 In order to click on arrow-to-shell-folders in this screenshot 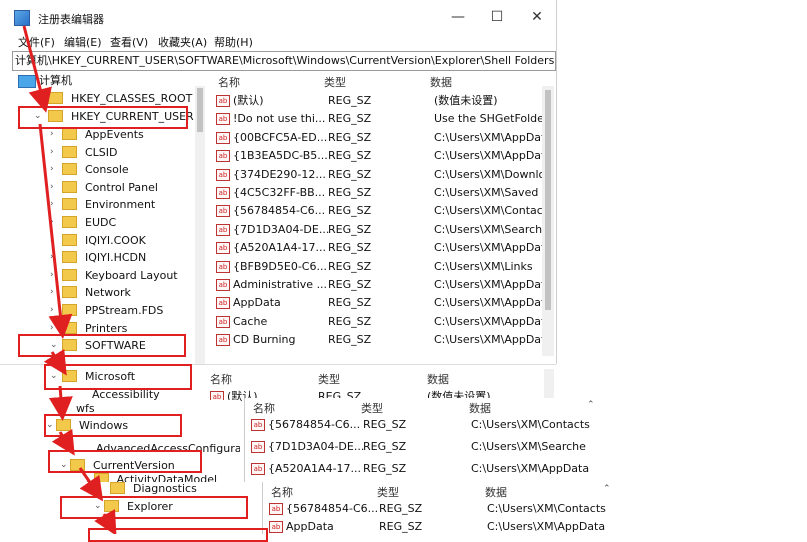, I will do `click(105, 521)`.